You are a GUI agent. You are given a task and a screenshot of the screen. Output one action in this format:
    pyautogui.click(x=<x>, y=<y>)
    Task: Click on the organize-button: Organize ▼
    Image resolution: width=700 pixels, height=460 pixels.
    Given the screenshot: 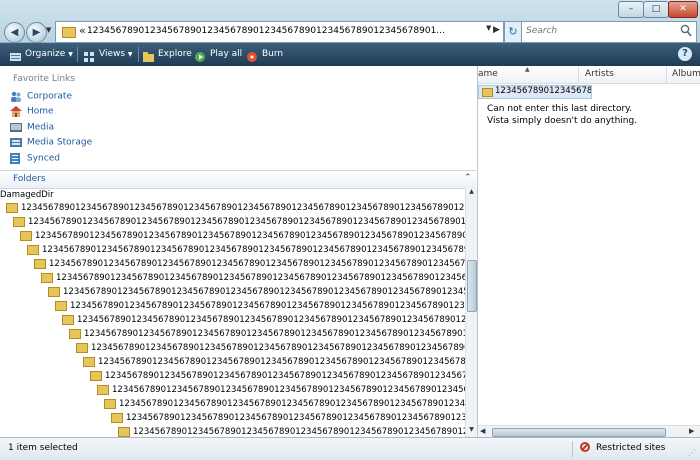 What is the action you would take?
    pyautogui.click(x=41, y=54)
    